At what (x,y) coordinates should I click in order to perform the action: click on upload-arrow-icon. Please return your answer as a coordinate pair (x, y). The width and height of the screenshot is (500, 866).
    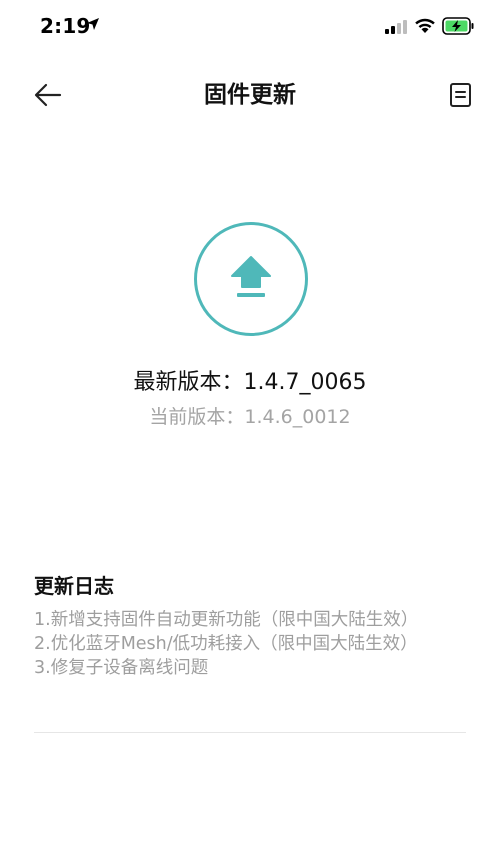
    Looking at the image, I should click on (251, 276).